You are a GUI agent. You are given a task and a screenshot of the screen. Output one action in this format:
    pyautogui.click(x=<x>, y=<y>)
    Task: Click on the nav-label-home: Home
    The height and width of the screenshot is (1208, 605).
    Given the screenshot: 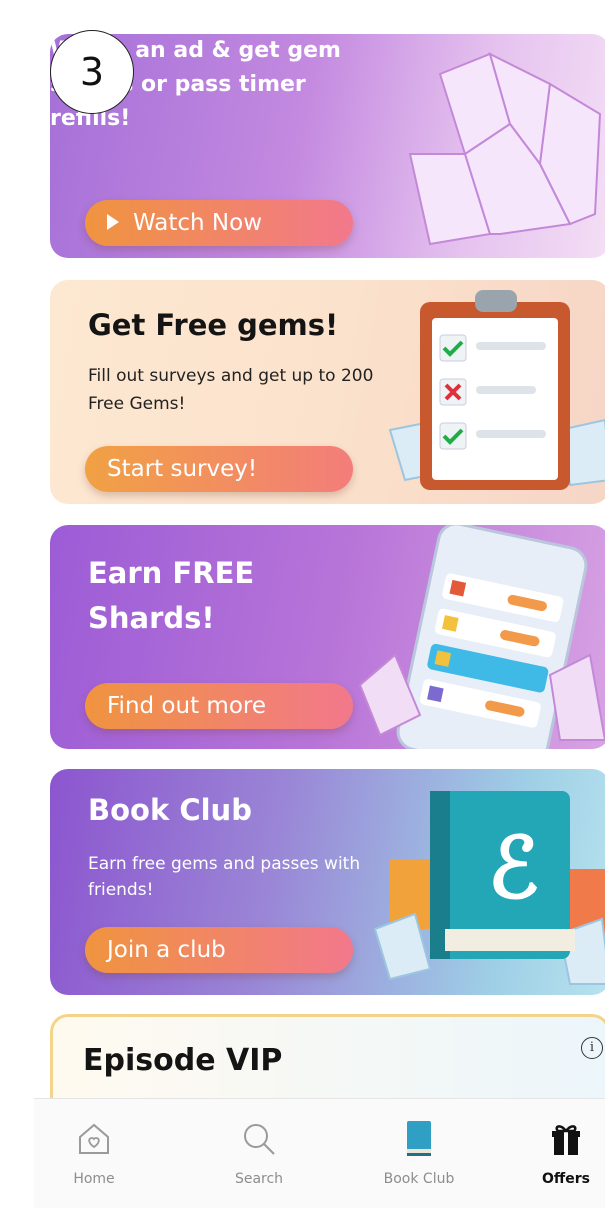 What is the action you would take?
    pyautogui.click(x=94, y=1179)
    